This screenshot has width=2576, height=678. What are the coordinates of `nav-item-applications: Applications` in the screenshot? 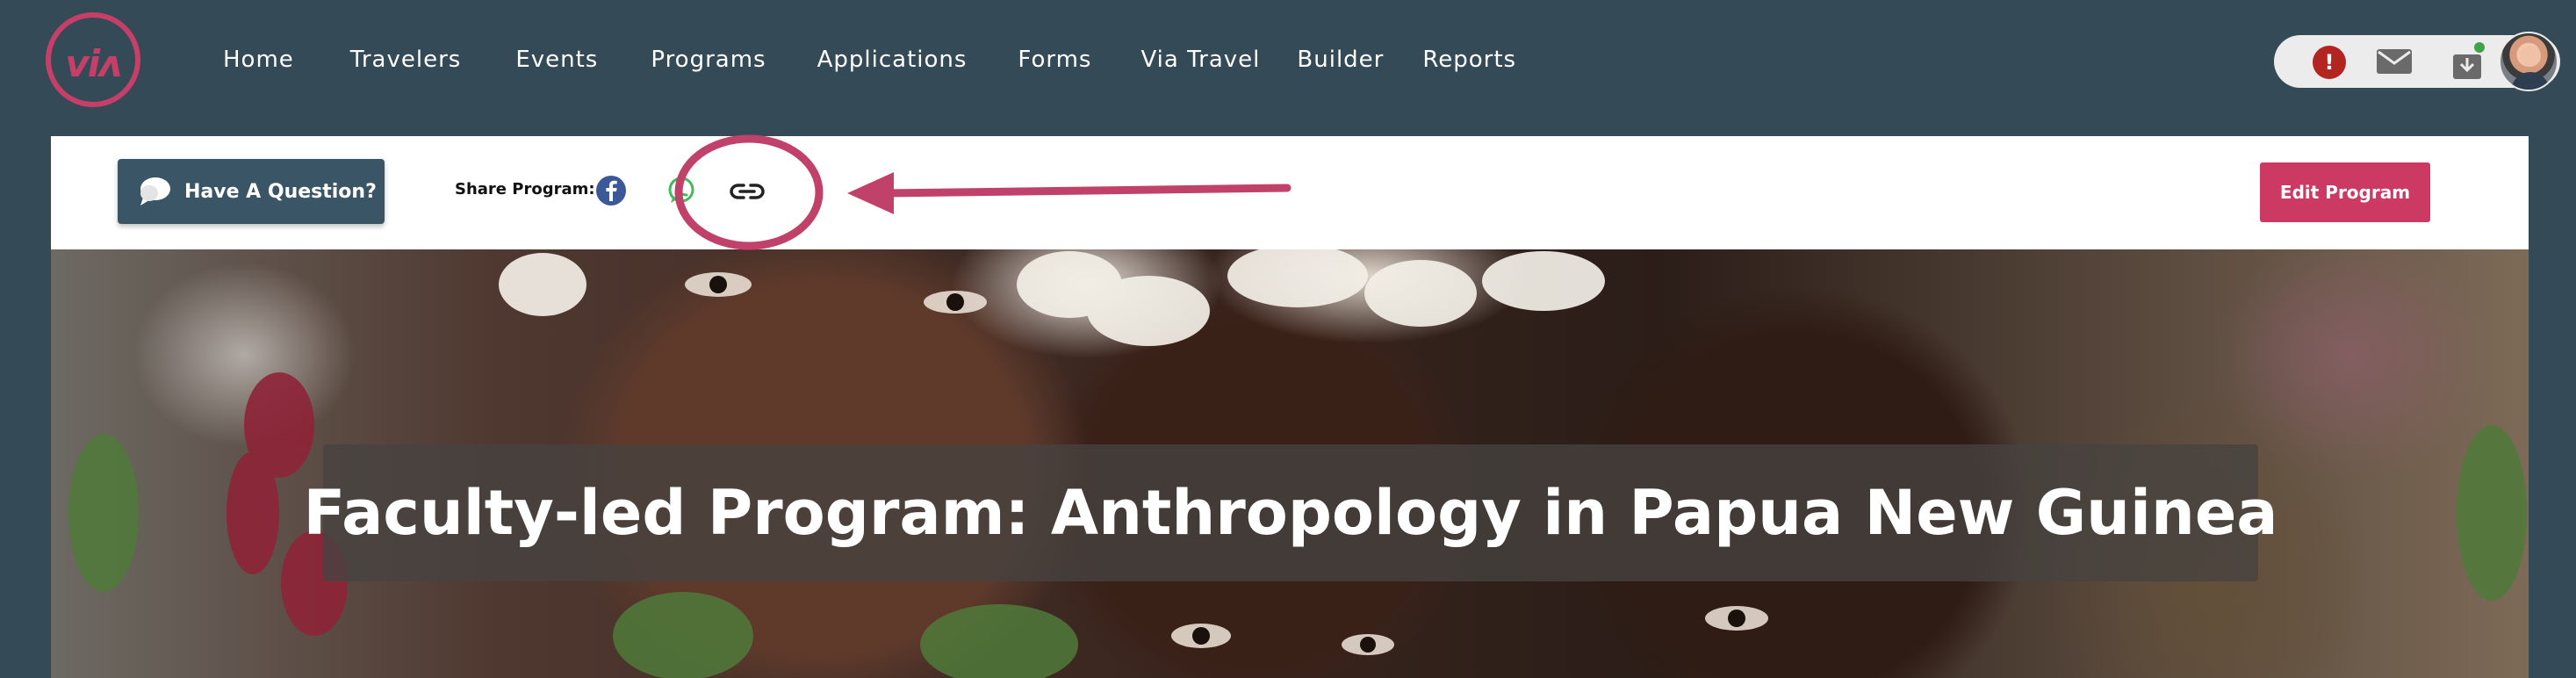 It's located at (892, 60).